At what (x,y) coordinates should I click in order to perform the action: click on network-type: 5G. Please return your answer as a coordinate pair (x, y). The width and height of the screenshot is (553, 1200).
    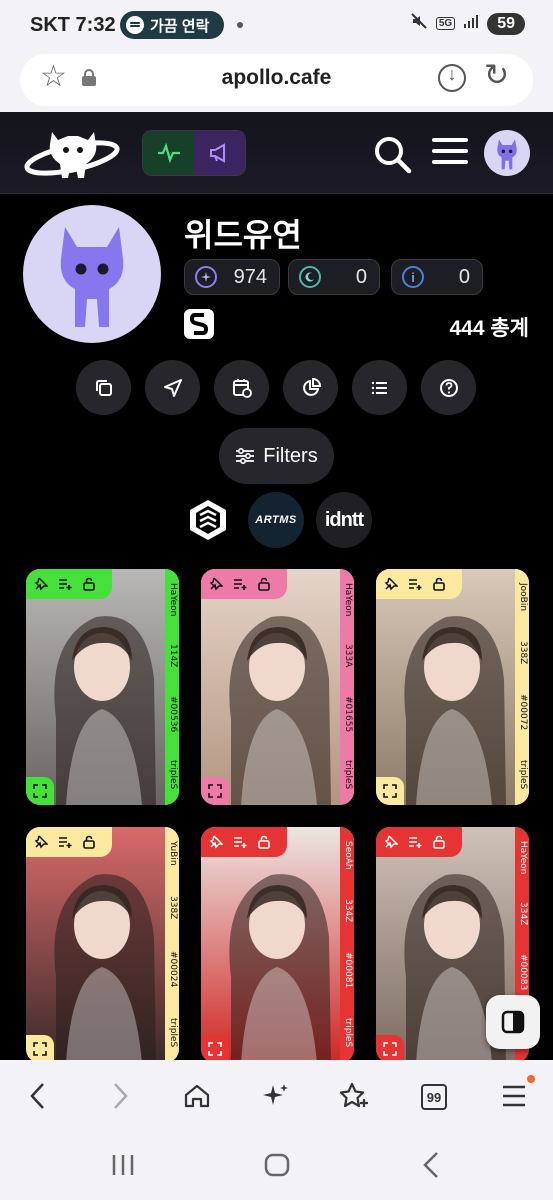
    Looking at the image, I should click on (445, 23).